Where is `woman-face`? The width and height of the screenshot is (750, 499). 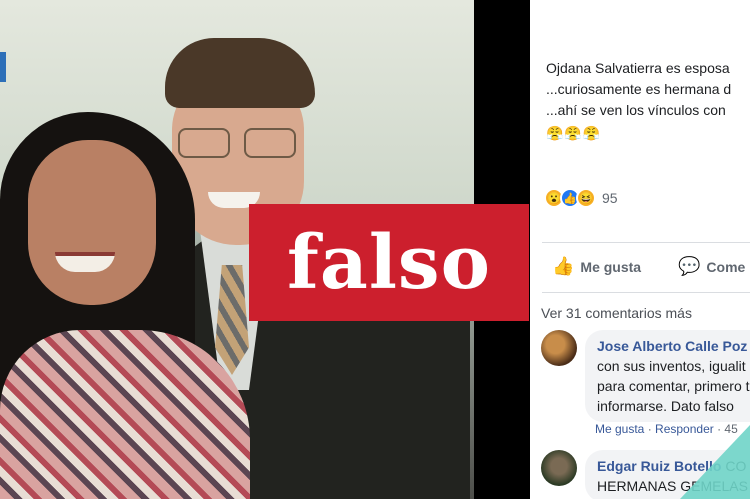
woman-face is located at coordinates (92, 222).